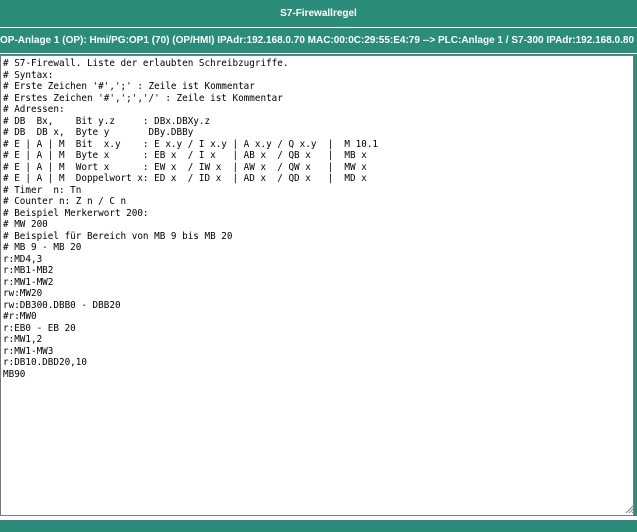 The image size is (637, 532). I want to click on window-title: S7-Firewallregel, so click(318, 13).